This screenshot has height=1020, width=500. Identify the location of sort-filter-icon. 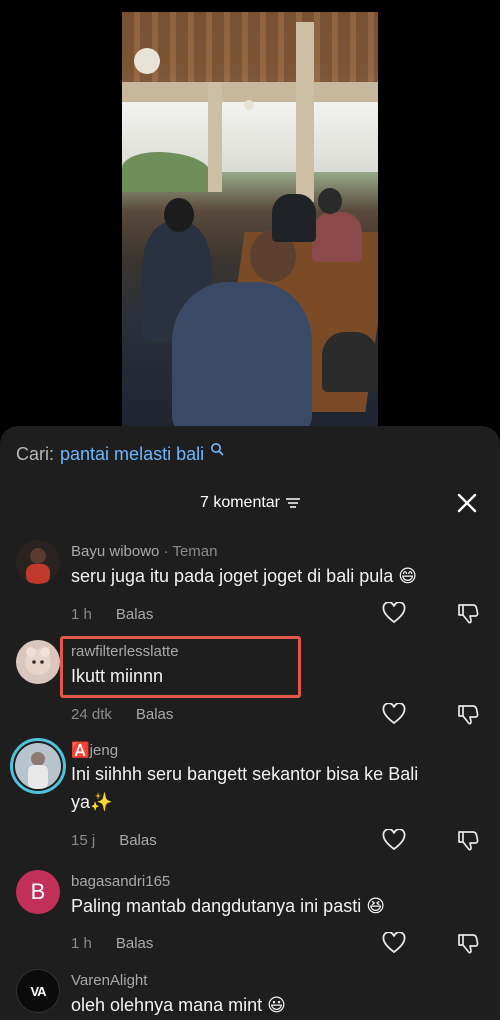
(293, 503).